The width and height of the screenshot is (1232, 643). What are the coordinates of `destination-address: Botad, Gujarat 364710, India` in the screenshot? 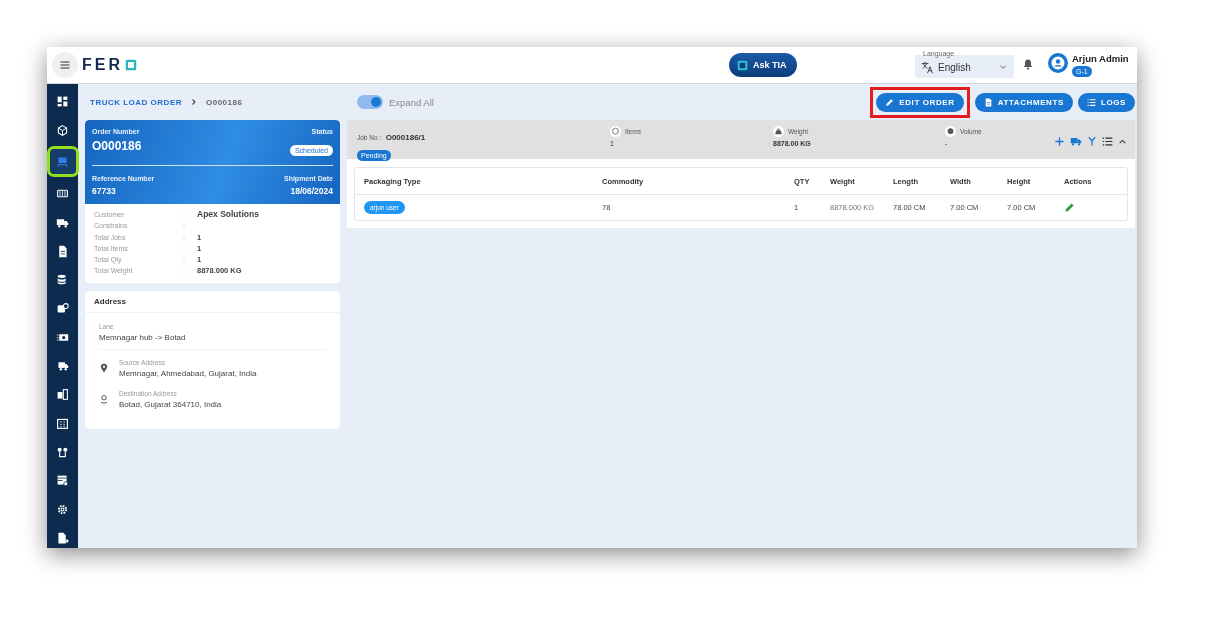 It's located at (170, 404).